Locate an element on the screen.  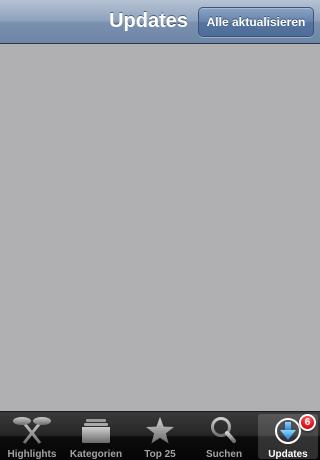
tab-categories: Kategorien is located at coordinates (96, 437).